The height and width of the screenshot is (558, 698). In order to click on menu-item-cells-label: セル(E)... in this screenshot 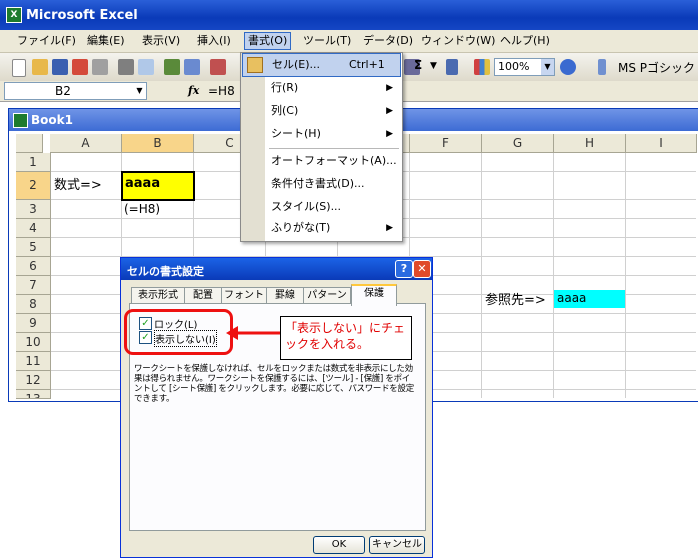, I will do `click(296, 64)`.